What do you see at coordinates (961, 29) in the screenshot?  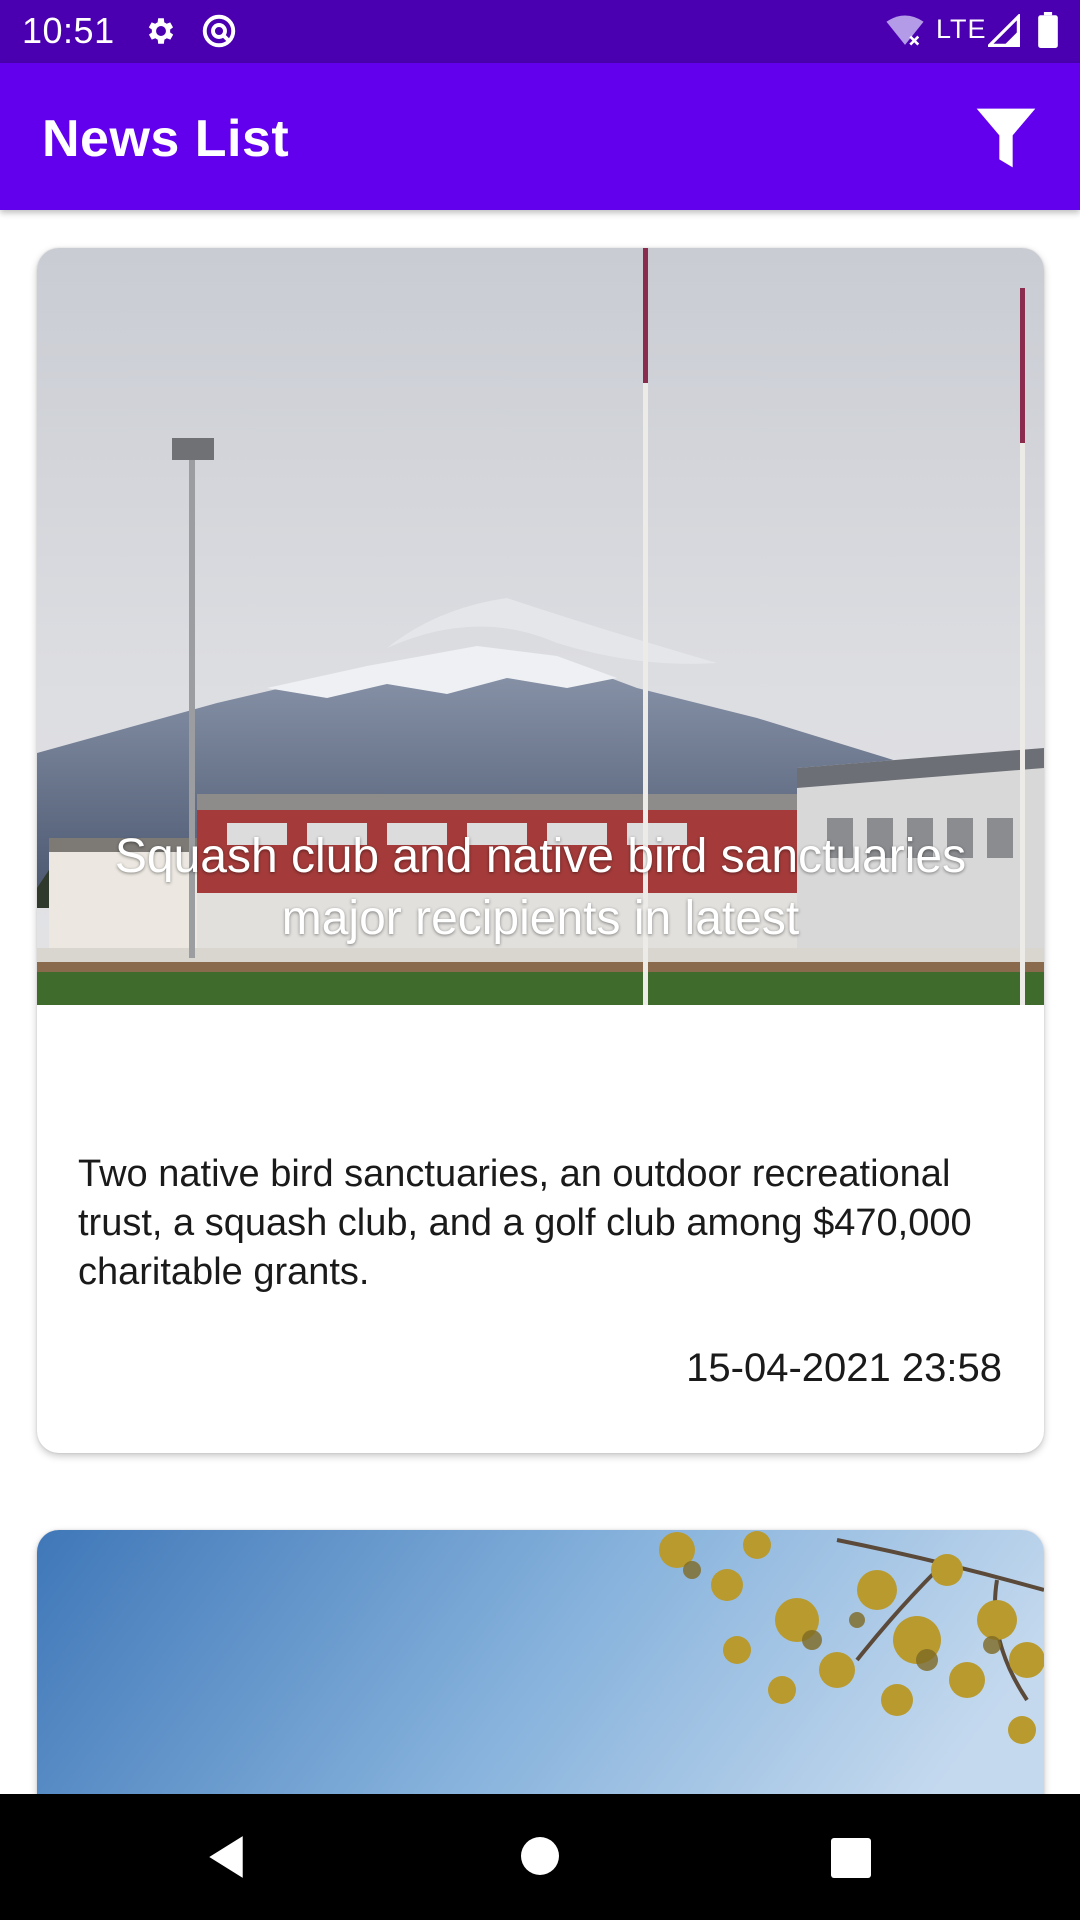 I see `network-type: LTE` at bounding box center [961, 29].